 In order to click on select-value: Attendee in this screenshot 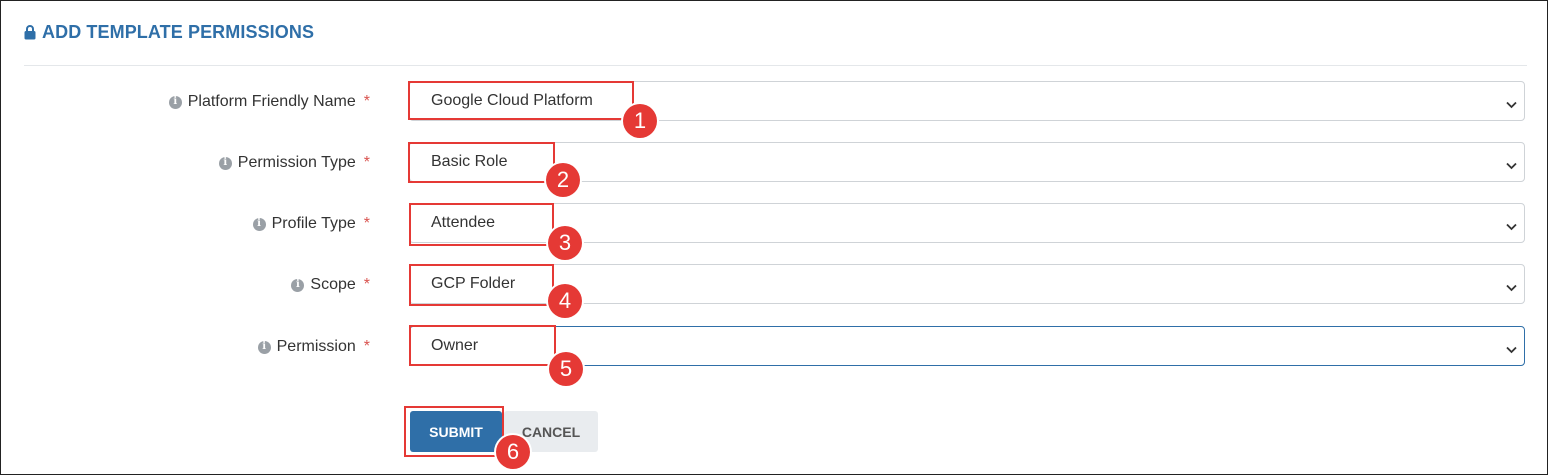, I will do `click(463, 222)`.